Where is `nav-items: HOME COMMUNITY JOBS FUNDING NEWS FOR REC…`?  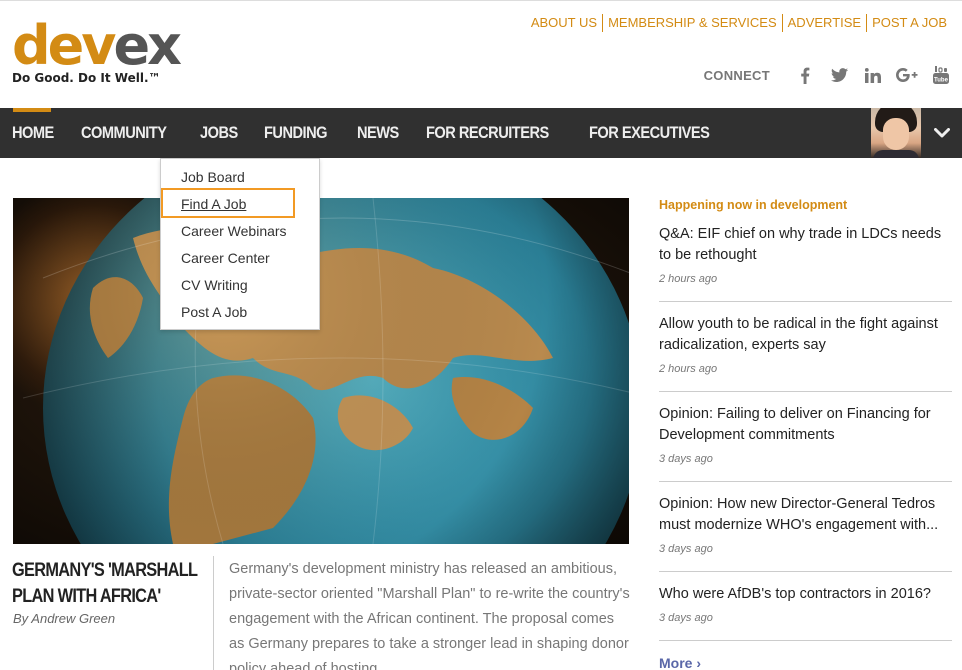 nav-items: HOME COMMUNITY JOBS FUNDING NEWS FOR REC… is located at coordinates (380, 133).